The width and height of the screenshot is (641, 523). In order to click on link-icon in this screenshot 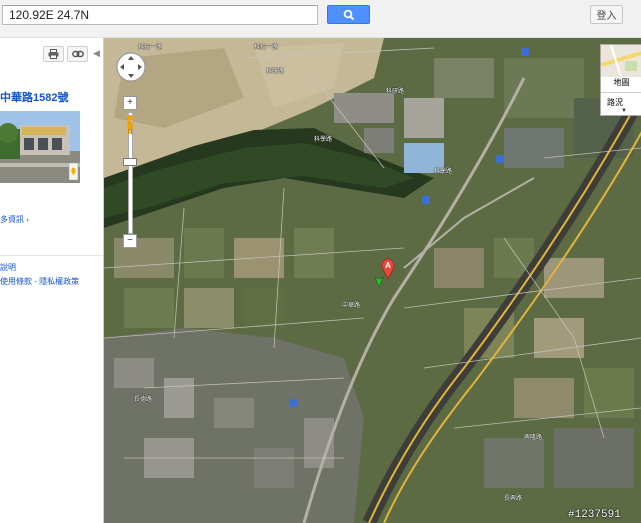, I will do `click(77, 54)`.